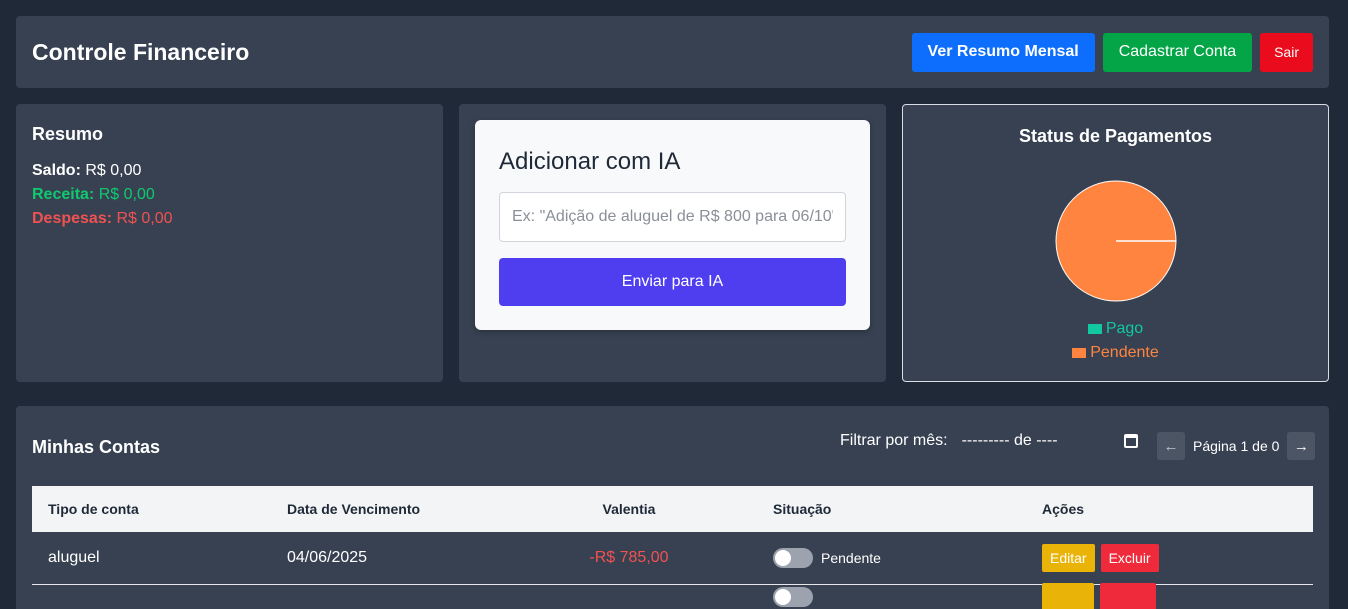 The height and width of the screenshot is (609, 1348). Describe the element at coordinates (793, 557) in the screenshot. I see `paid-toggle` at that location.